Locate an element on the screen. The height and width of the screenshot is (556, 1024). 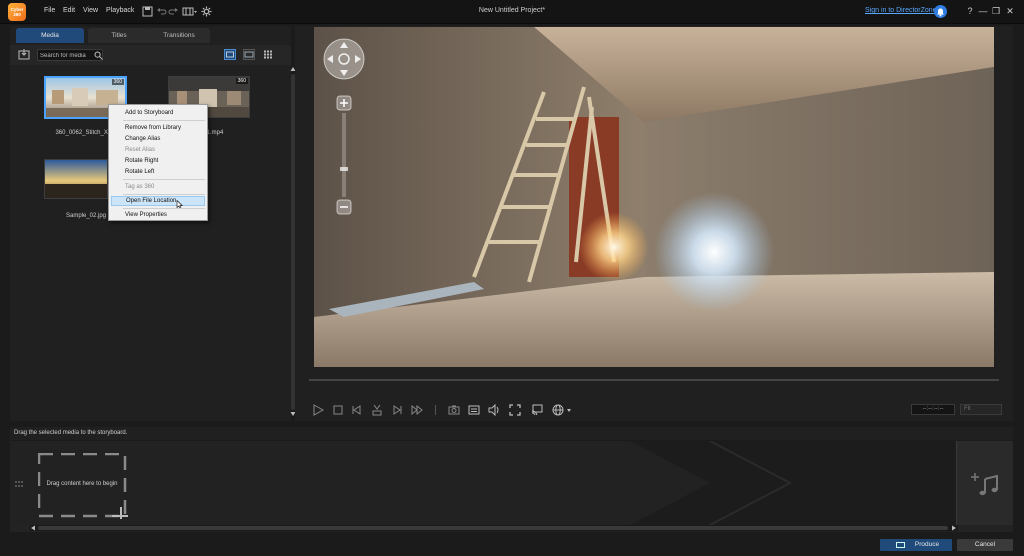
cancel-button: Cancel is located at coordinates (985, 545).